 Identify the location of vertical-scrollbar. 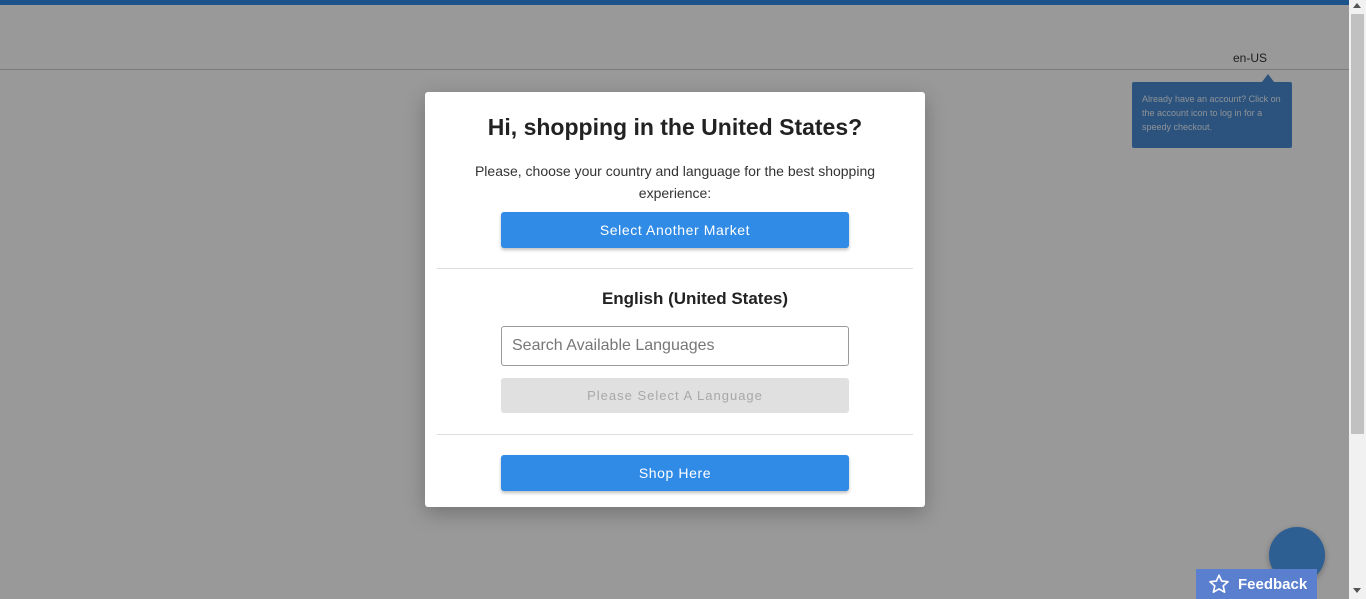
(1357, 299).